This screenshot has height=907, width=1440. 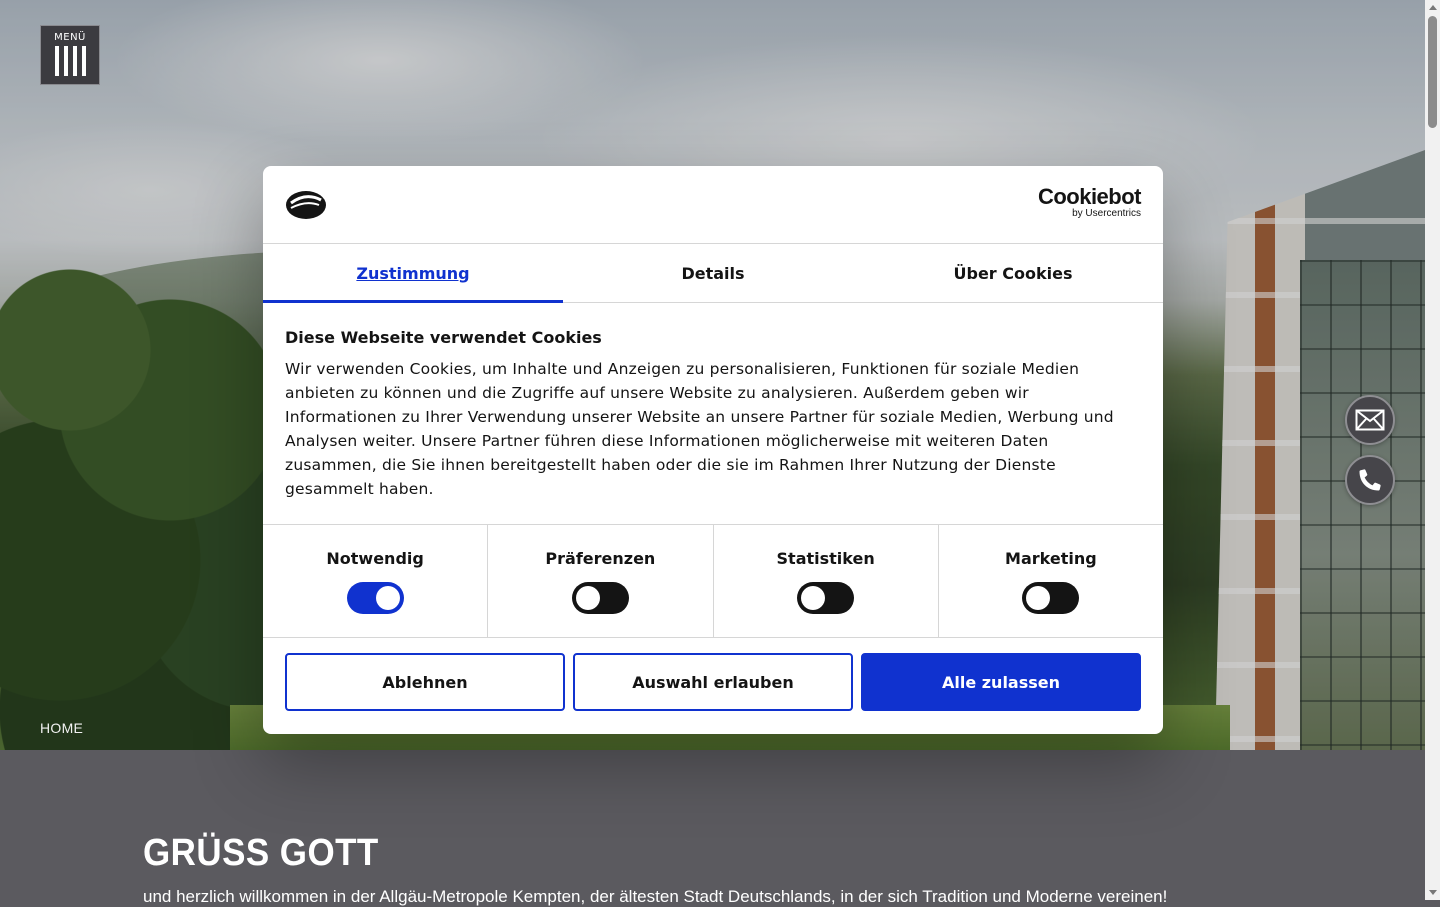 What do you see at coordinates (1433, 892) in the screenshot?
I see `scroll-down-icon` at bounding box center [1433, 892].